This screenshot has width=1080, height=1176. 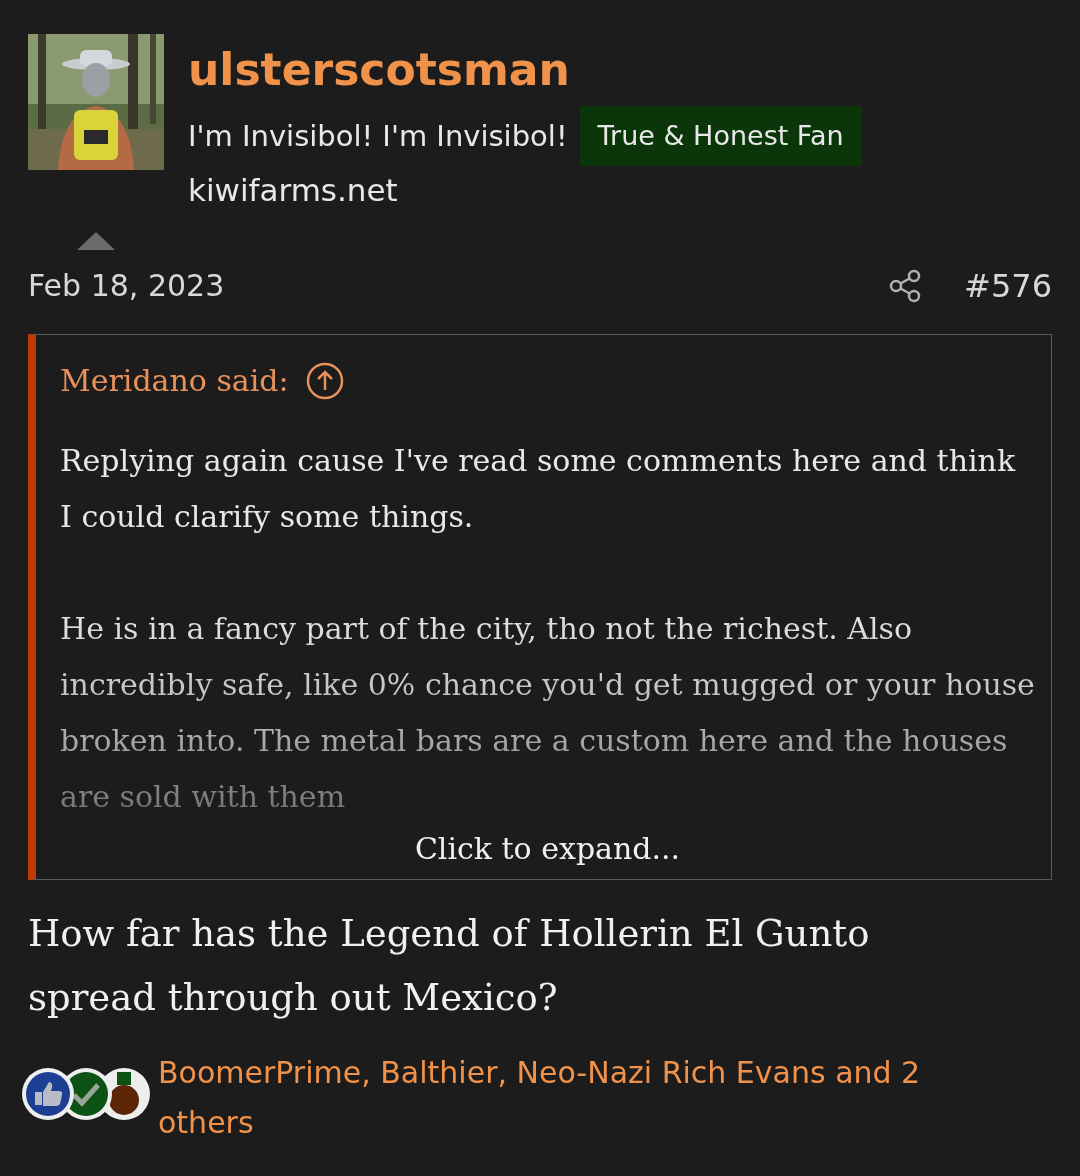 What do you see at coordinates (378, 136) in the screenshot?
I see `user-title: I'm Invisibol! I'm Invisibol!` at bounding box center [378, 136].